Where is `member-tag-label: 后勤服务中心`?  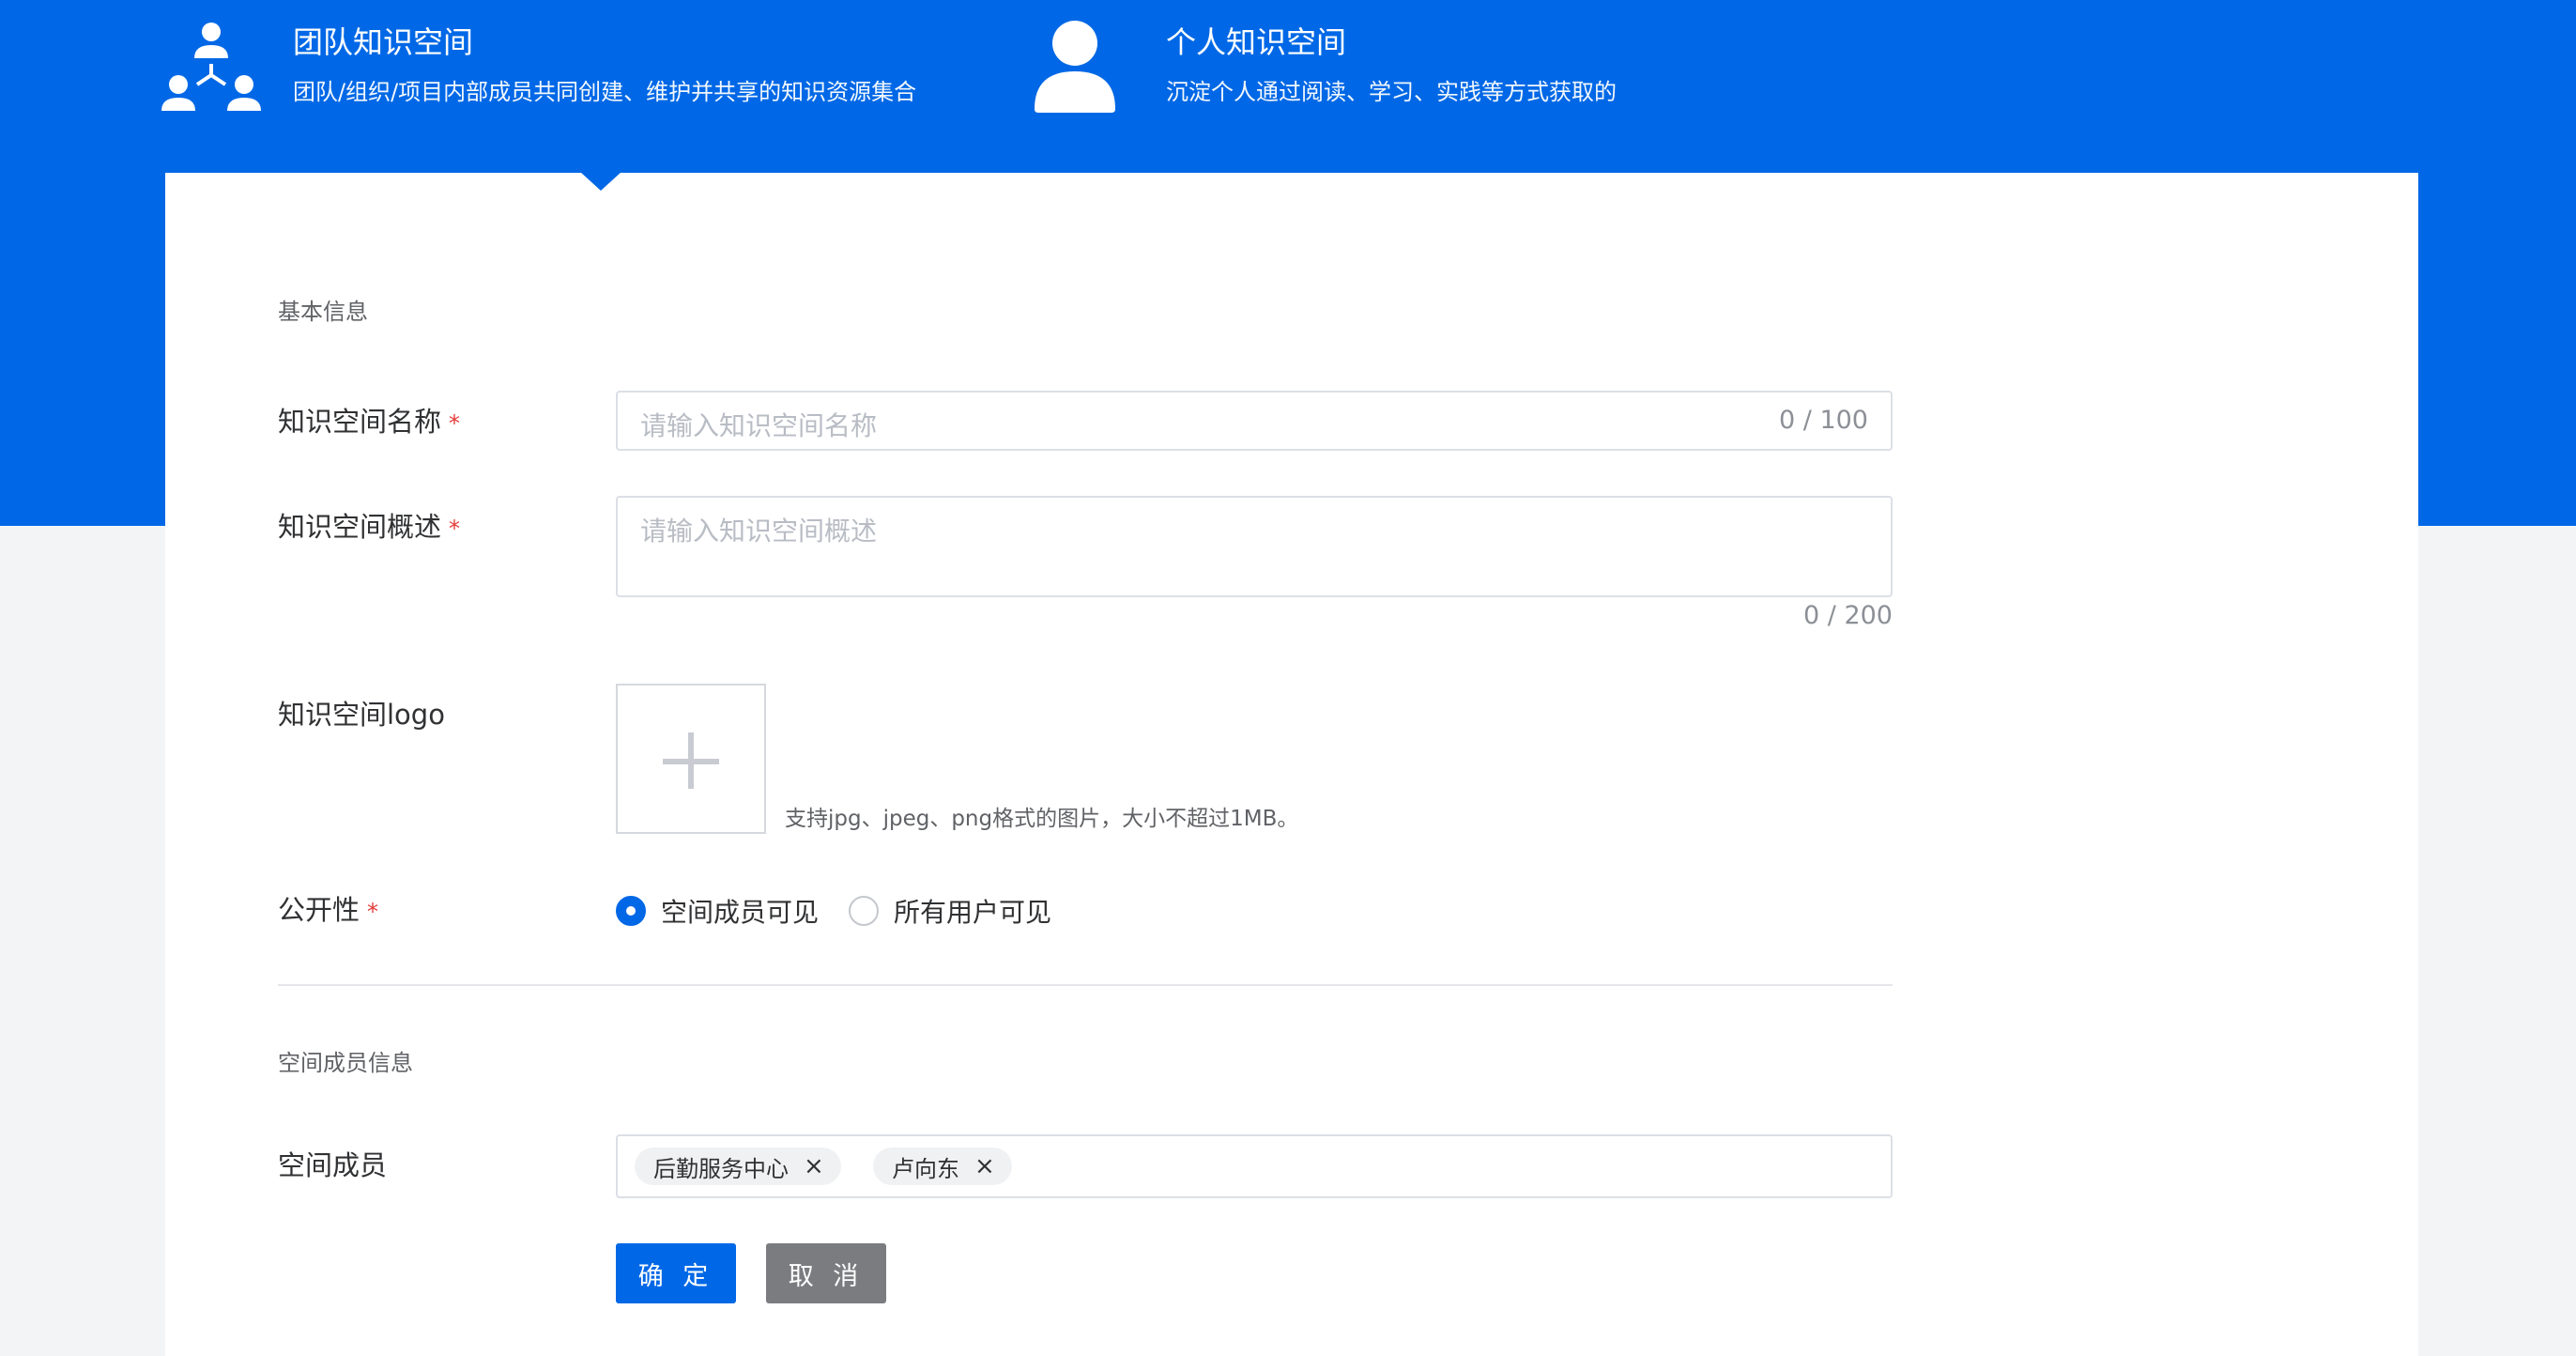 member-tag-label: 后勤服务中心 is located at coordinates (721, 1168).